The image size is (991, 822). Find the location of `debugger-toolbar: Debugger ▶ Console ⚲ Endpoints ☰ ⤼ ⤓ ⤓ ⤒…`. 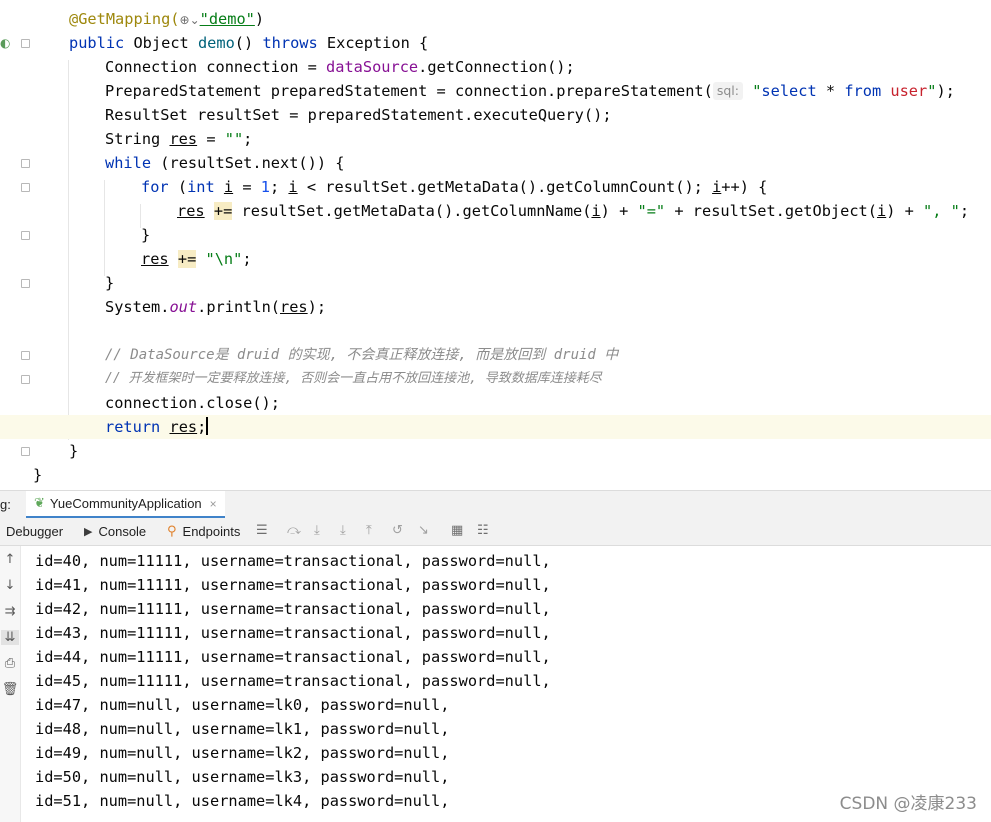

debugger-toolbar: Debugger ▶ Console ⚲ Endpoints ☰ ⤼ ⤓ ⤓ ⤒… is located at coordinates (495, 532).